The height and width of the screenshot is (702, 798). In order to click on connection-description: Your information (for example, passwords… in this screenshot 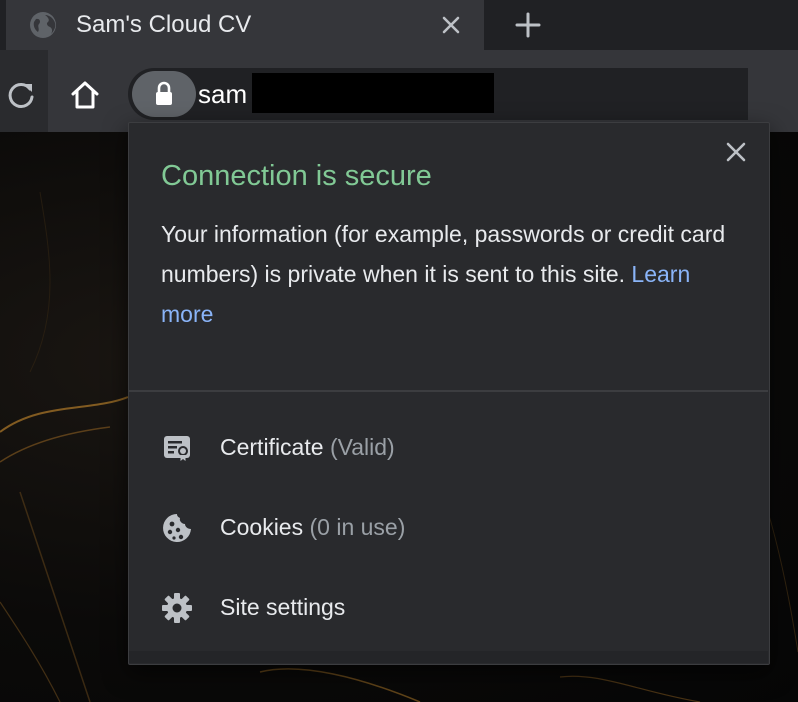, I will do `click(453, 274)`.